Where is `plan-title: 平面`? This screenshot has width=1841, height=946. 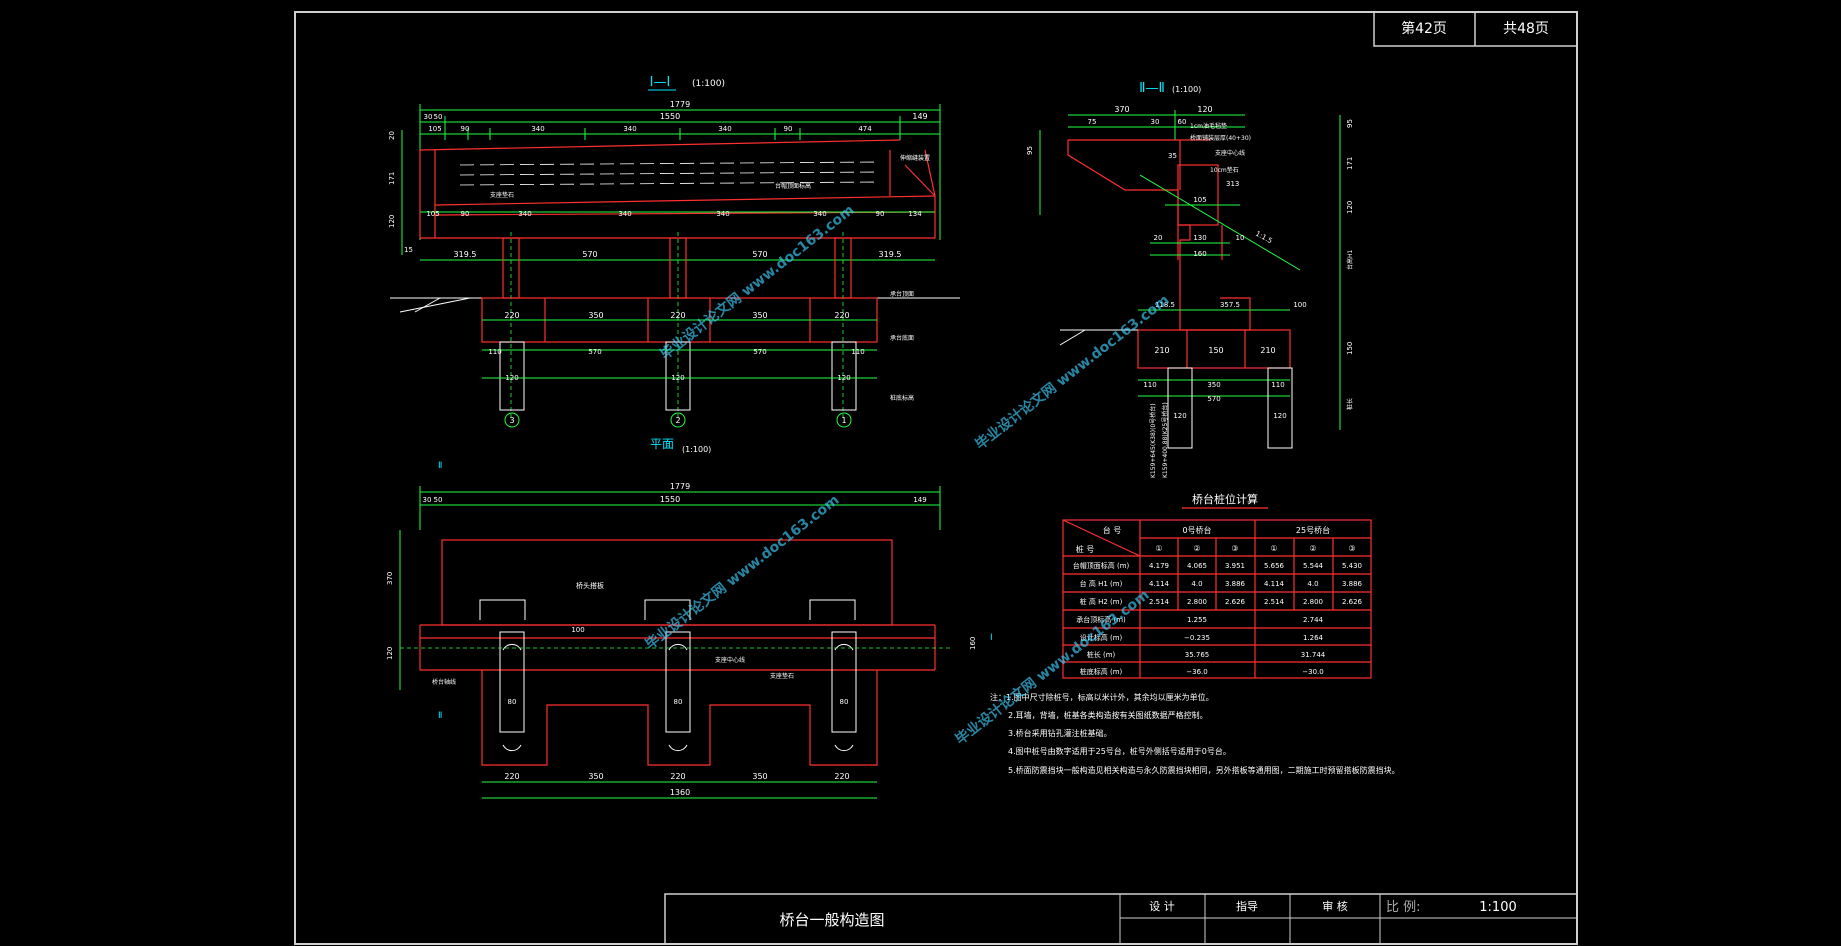 plan-title: 平面 is located at coordinates (662, 444).